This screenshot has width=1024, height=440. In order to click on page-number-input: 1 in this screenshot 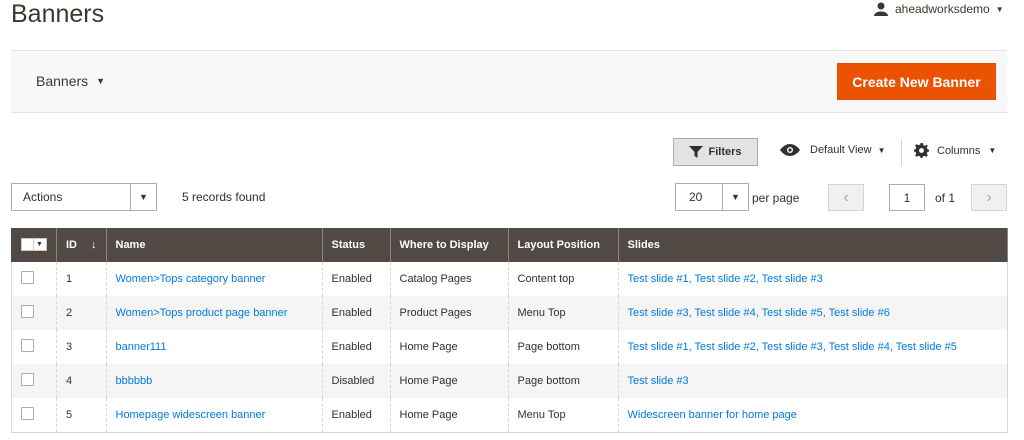, I will do `click(907, 197)`.